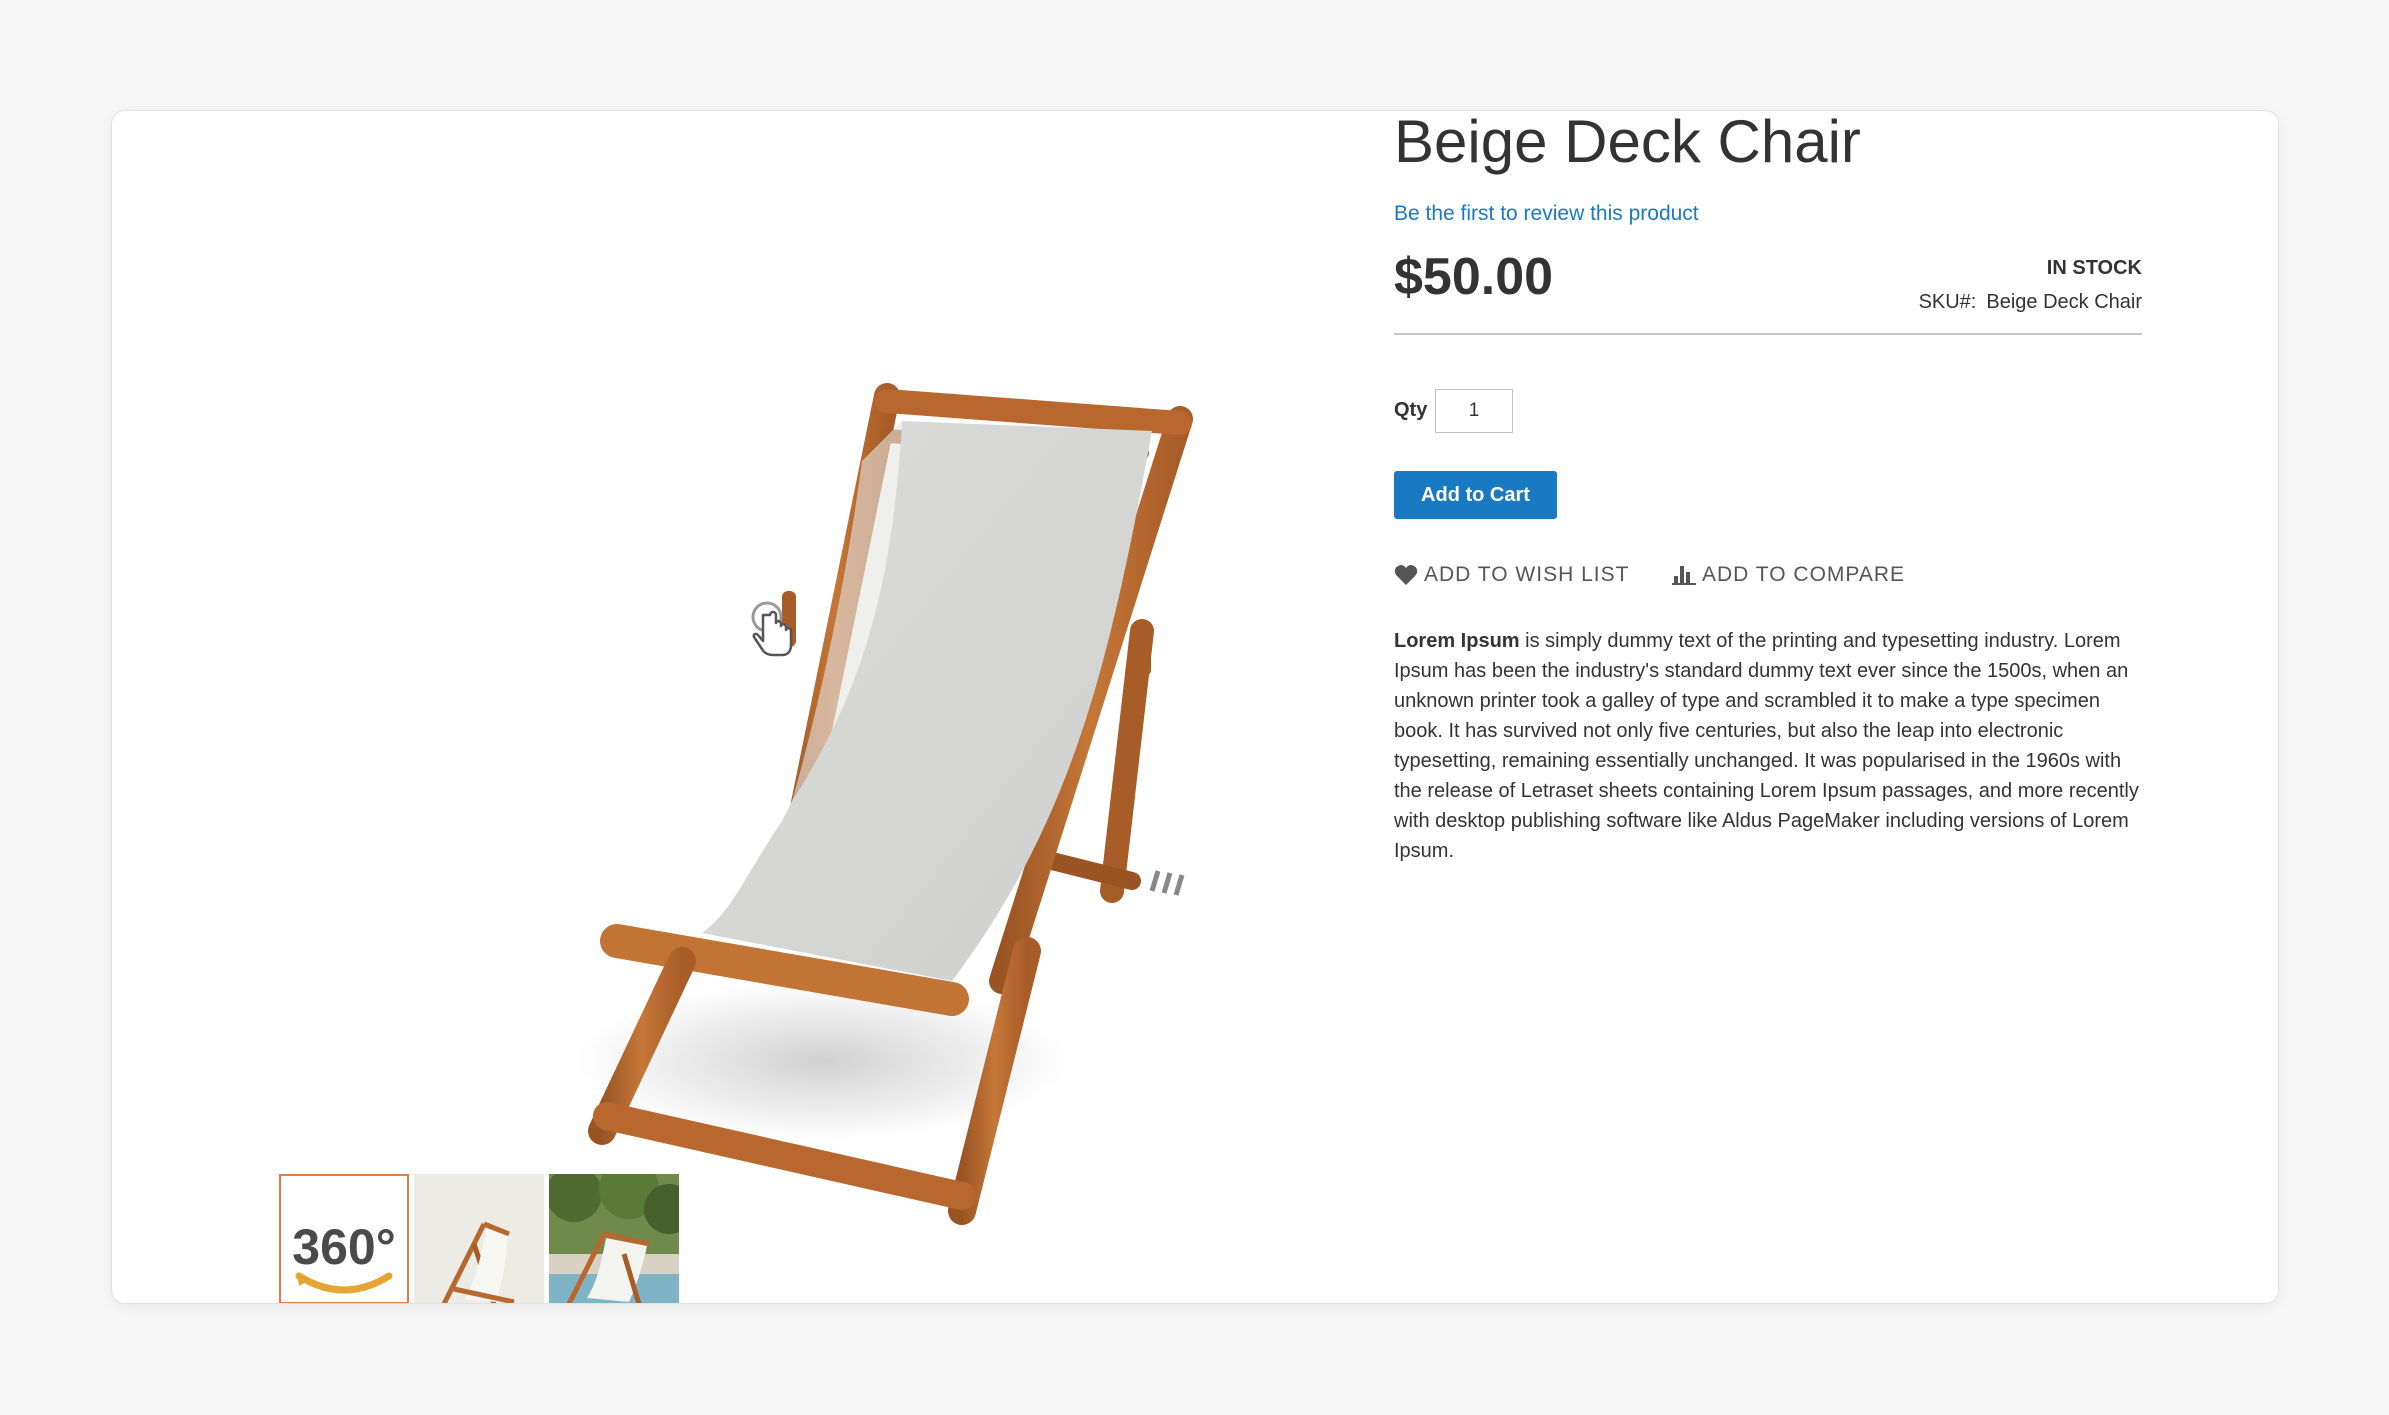 This screenshot has height=1415, width=2389. I want to click on page-title: Beige Deck Chair, so click(1627, 142).